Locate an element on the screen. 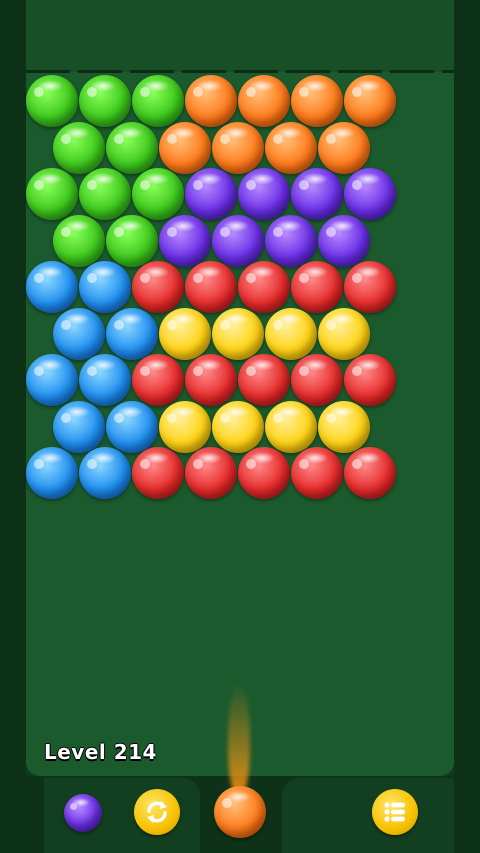 The width and height of the screenshot is (480, 853). bottom-right-panel is located at coordinates (368, 815).